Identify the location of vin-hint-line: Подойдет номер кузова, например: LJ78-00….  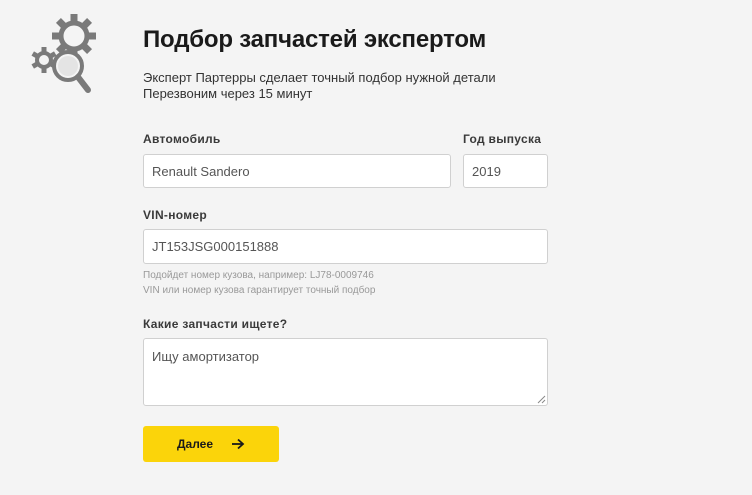
(258, 275).